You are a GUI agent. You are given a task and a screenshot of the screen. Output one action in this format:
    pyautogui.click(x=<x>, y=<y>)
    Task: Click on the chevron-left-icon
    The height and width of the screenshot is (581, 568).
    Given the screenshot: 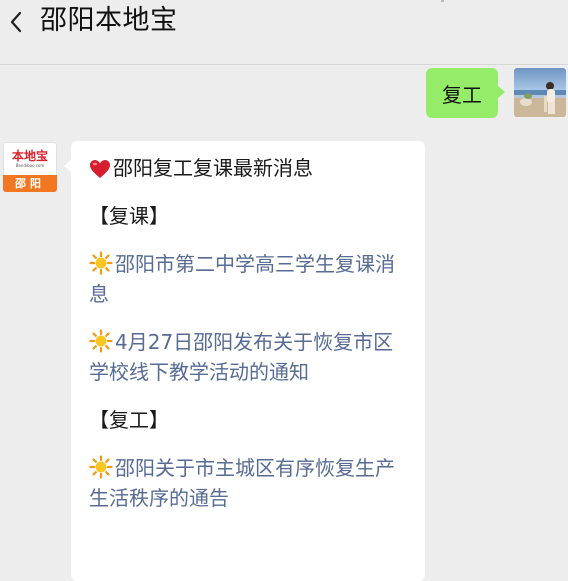 What is the action you would take?
    pyautogui.click(x=16, y=22)
    